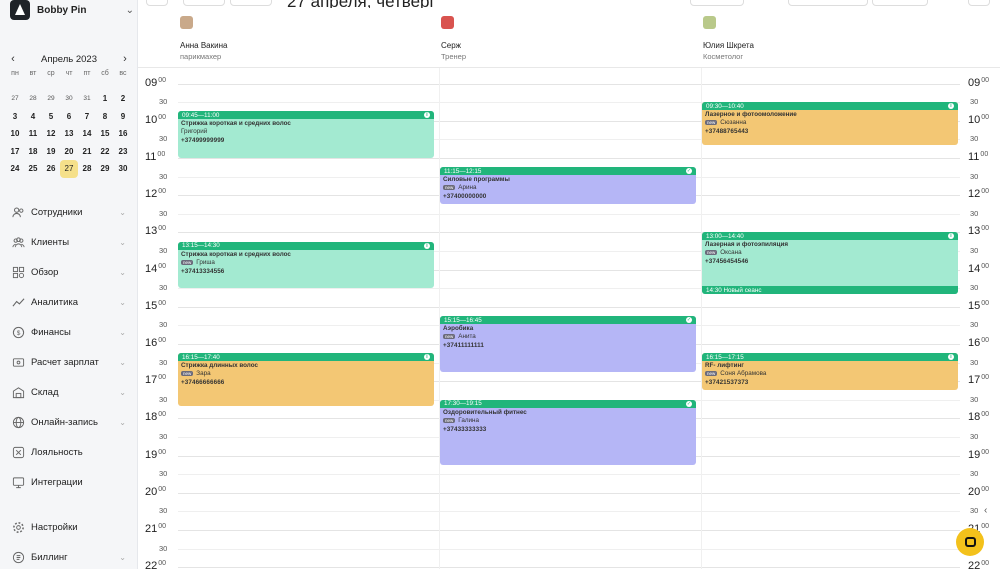  Describe the element at coordinates (72, 10) in the screenshot. I see `brand-switcher: Bobby Pin ⌄` at that location.